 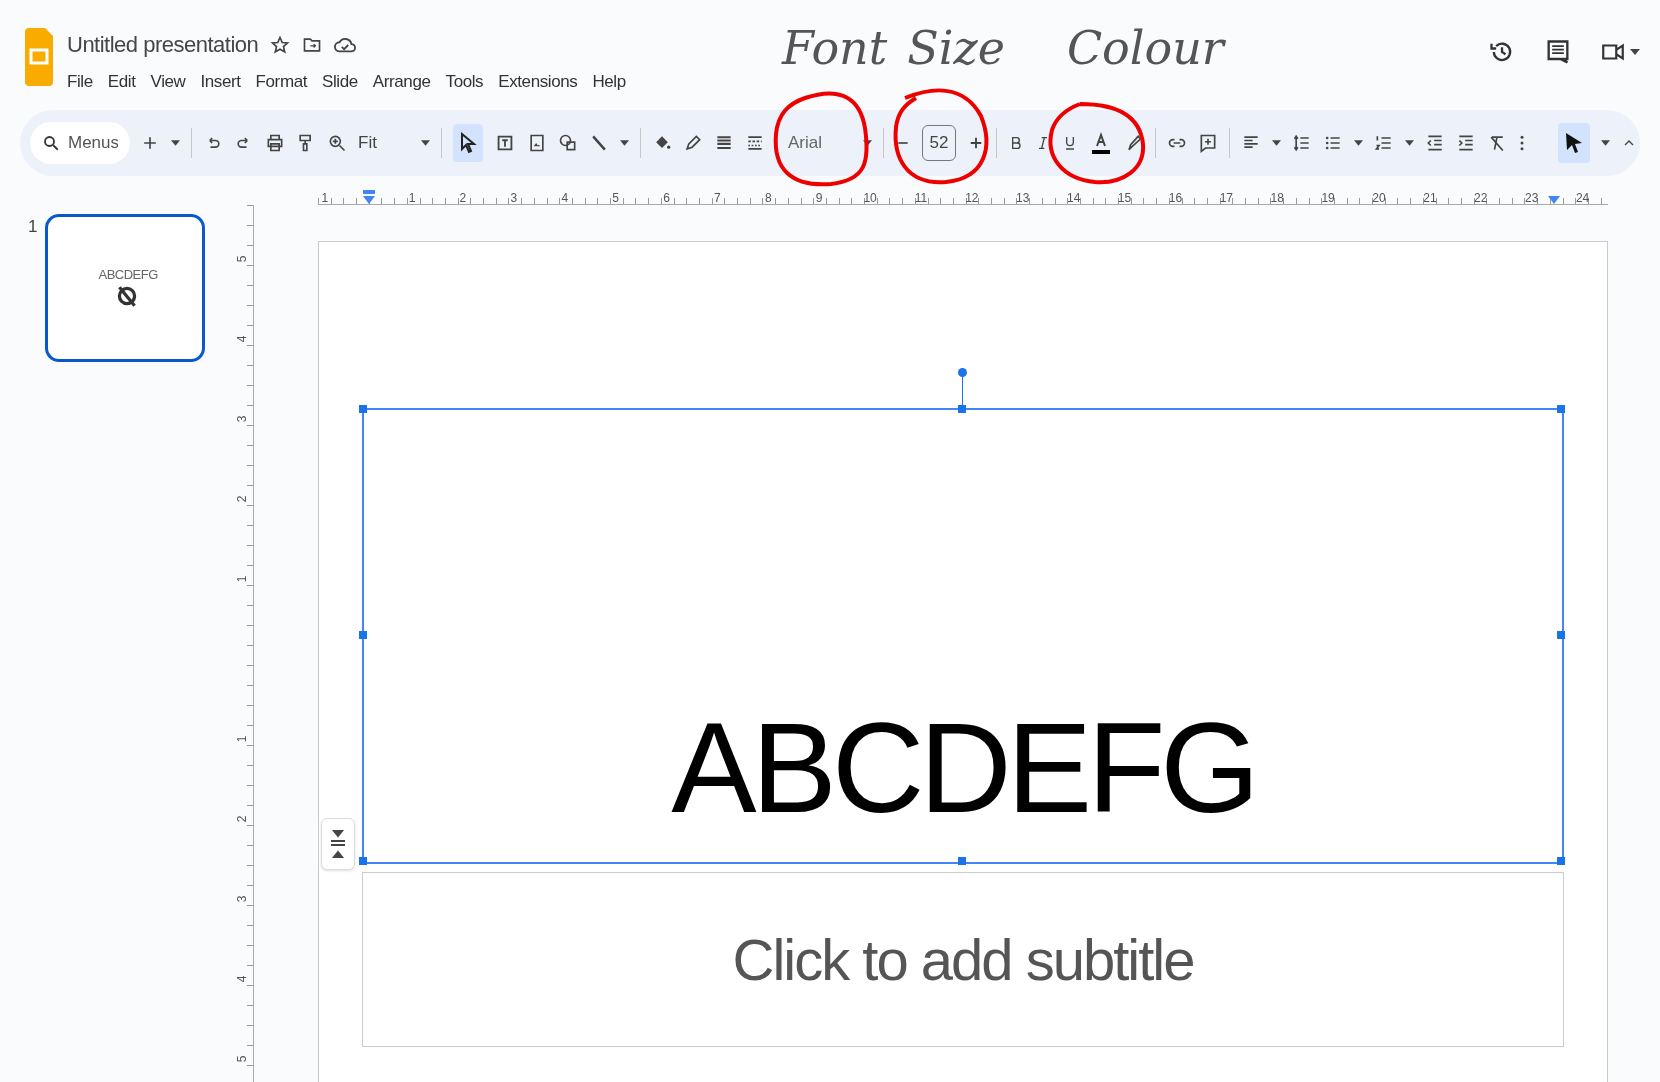 What do you see at coordinates (819, 198) in the screenshot?
I see `ruler-number: 9` at bounding box center [819, 198].